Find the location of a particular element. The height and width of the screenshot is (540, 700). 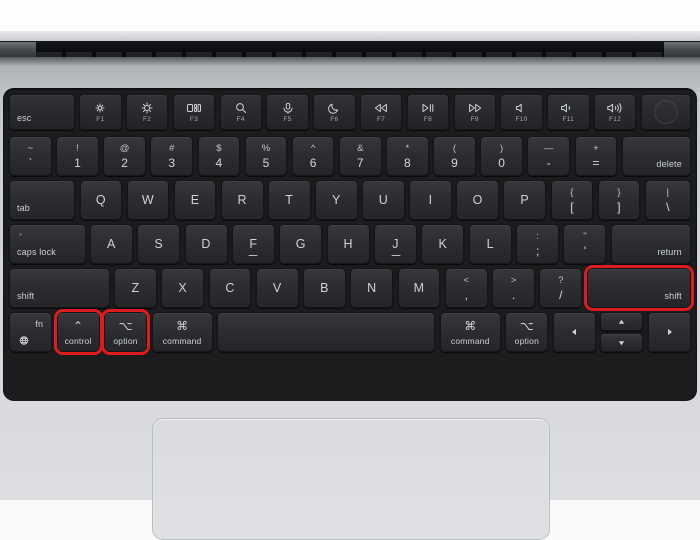

key-f7: F7 is located at coordinates (381, 112).